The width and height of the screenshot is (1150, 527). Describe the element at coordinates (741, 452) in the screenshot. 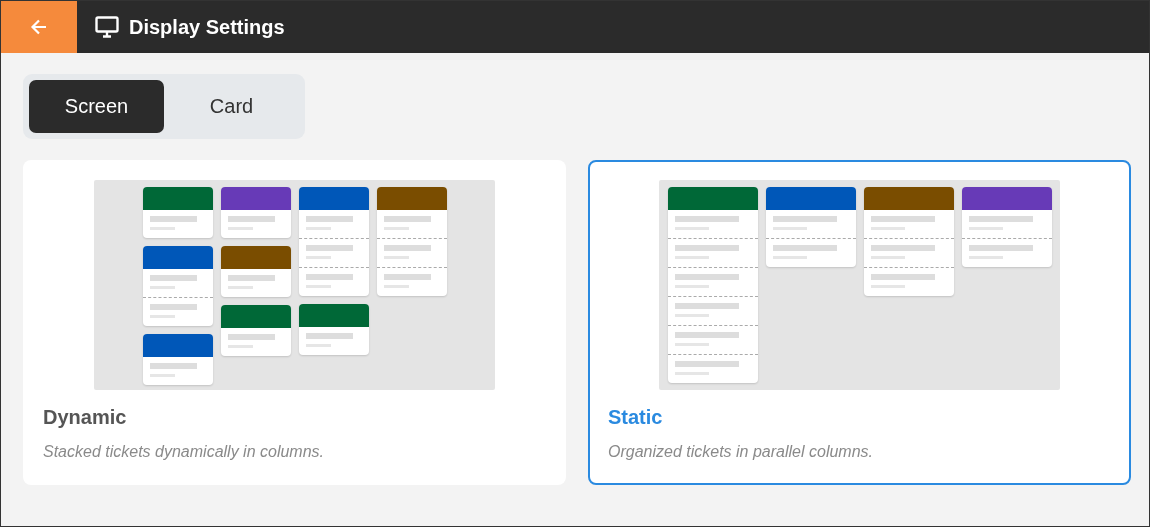

I see `option-description: Organized tickets in parallel columns.` at that location.